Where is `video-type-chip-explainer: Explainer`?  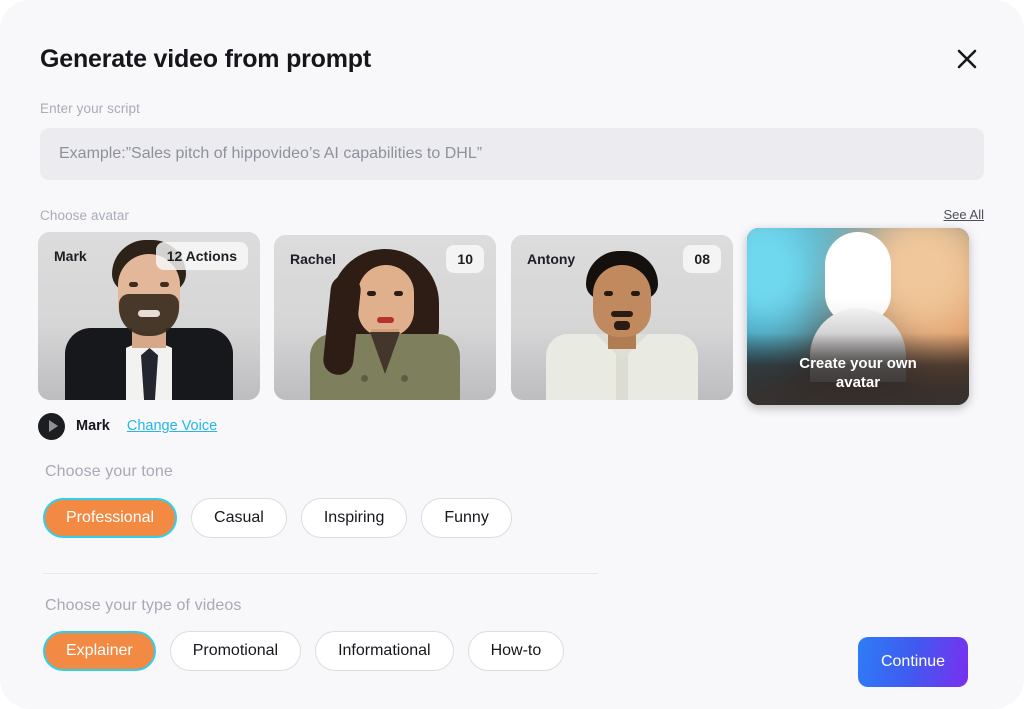
video-type-chip-explainer: Explainer is located at coordinates (99, 651).